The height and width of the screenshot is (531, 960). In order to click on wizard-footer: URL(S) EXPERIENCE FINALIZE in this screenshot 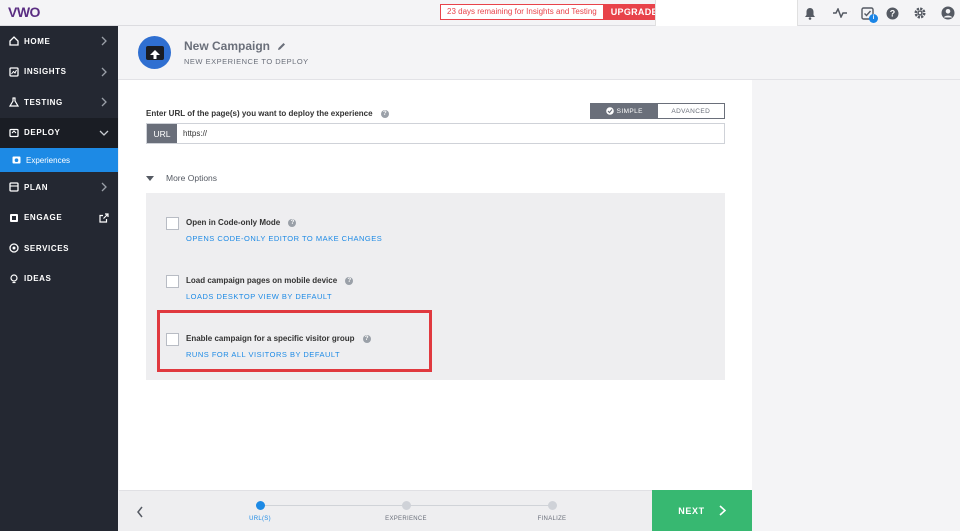, I will do `click(385, 510)`.